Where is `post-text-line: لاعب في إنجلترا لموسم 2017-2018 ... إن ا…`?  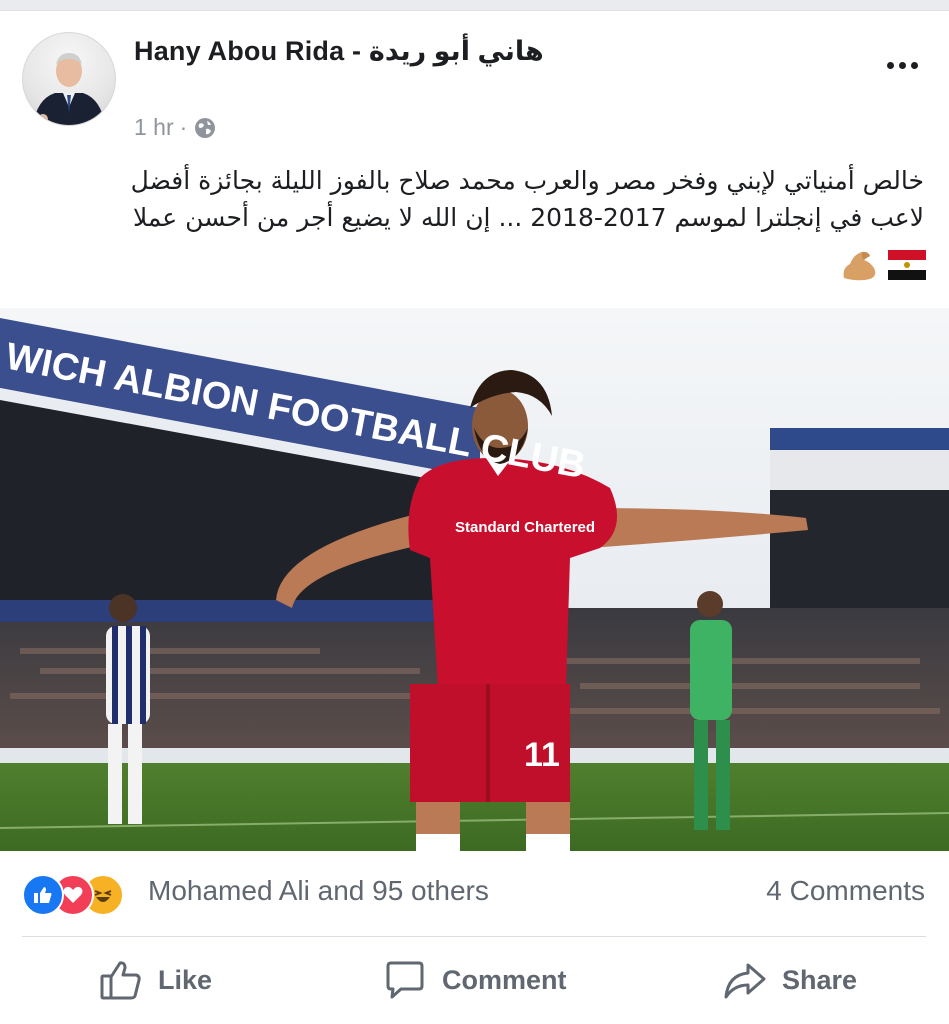 post-text-line: لاعب في إنجلترا لموسم 2017-2018 ... إن ا… is located at coordinates (528, 217).